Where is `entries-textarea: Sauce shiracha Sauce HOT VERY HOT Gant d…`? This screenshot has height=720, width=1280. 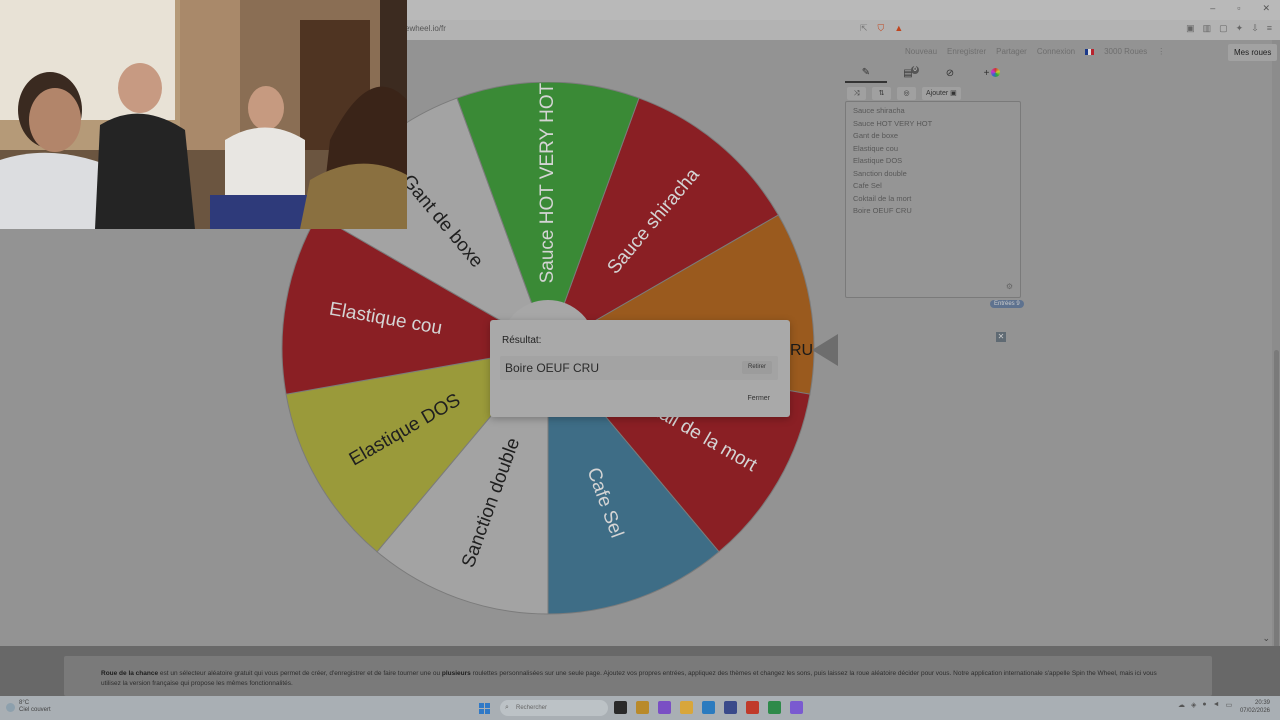 entries-textarea: Sauce shiracha Sauce HOT VERY HOT Gant d… is located at coordinates (933, 199).